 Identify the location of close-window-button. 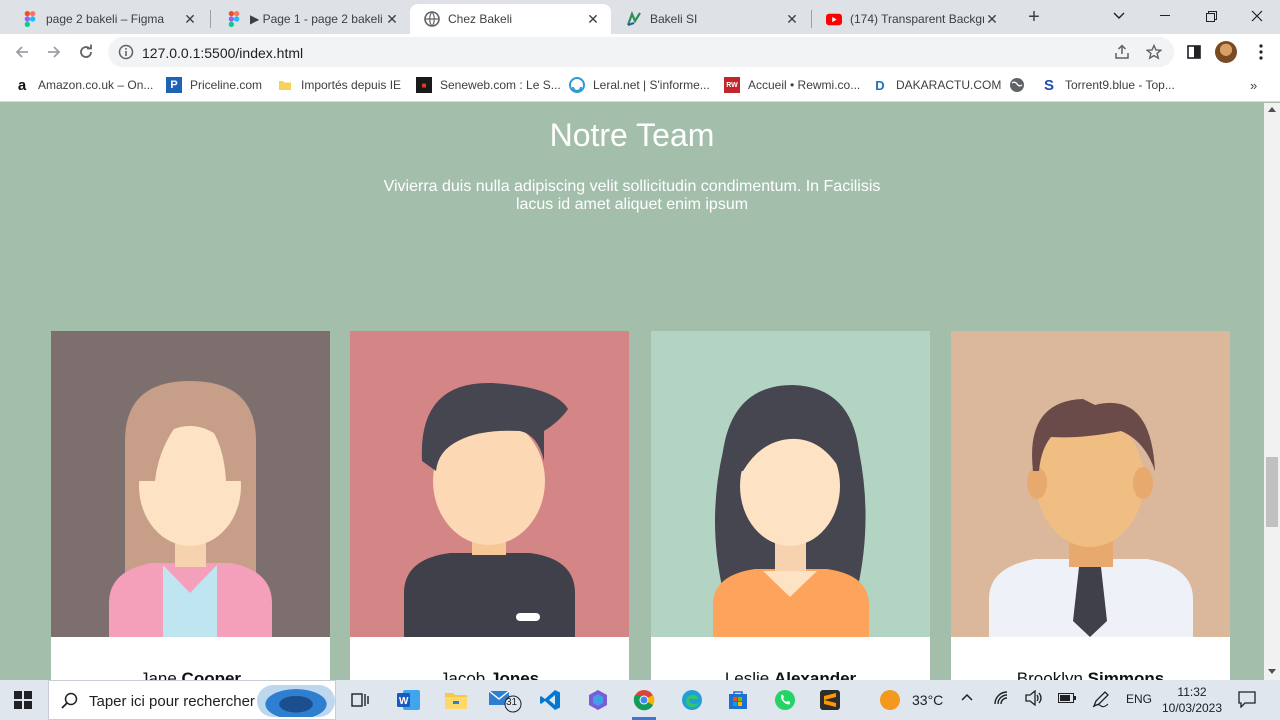
(1257, 16).